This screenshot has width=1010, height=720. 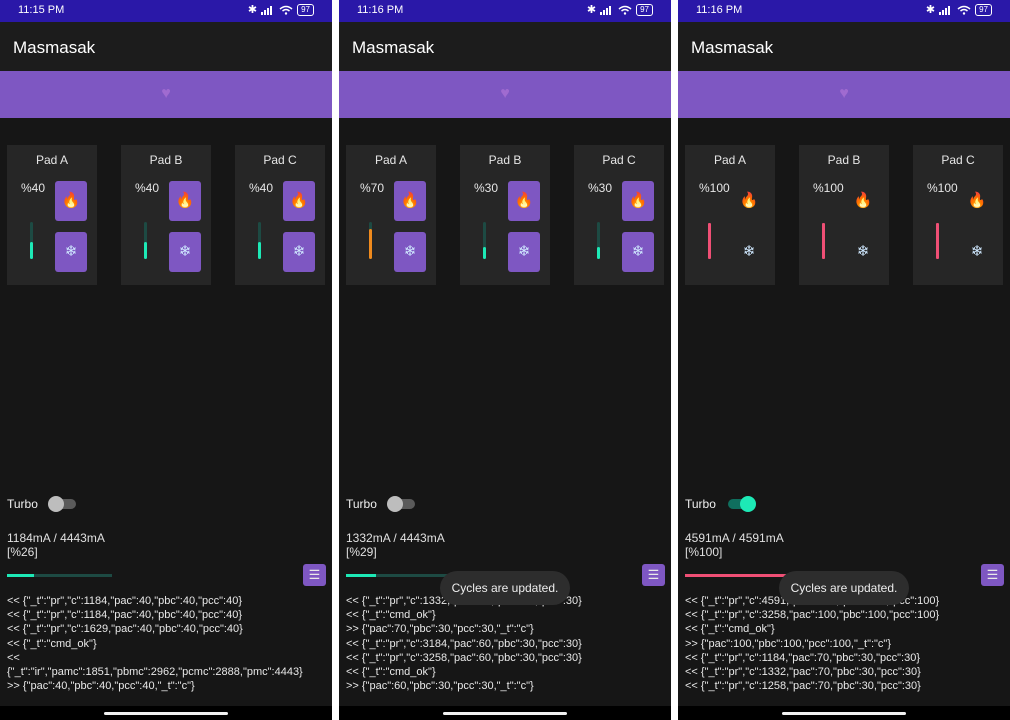 What do you see at coordinates (844, 215) in the screenshot?
I see `pad-card-b: Pad B %100 🔥 ❄` at bounding box center [844, 215].